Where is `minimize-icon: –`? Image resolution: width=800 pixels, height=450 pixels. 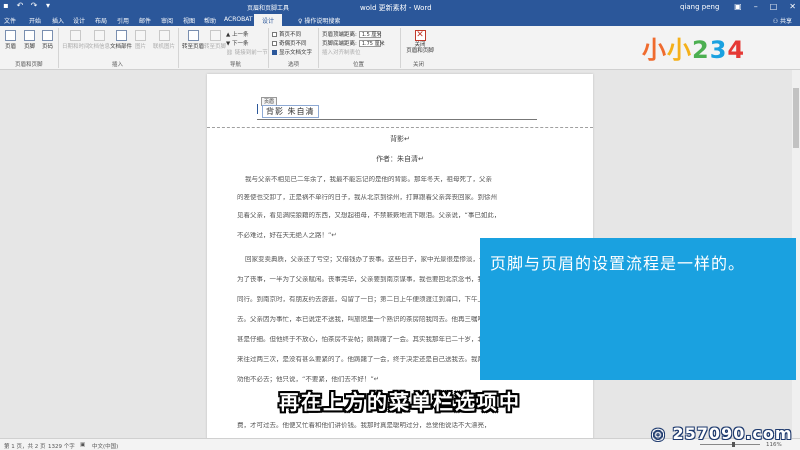
minimize-icon: – is located at coordinates (756, 6).